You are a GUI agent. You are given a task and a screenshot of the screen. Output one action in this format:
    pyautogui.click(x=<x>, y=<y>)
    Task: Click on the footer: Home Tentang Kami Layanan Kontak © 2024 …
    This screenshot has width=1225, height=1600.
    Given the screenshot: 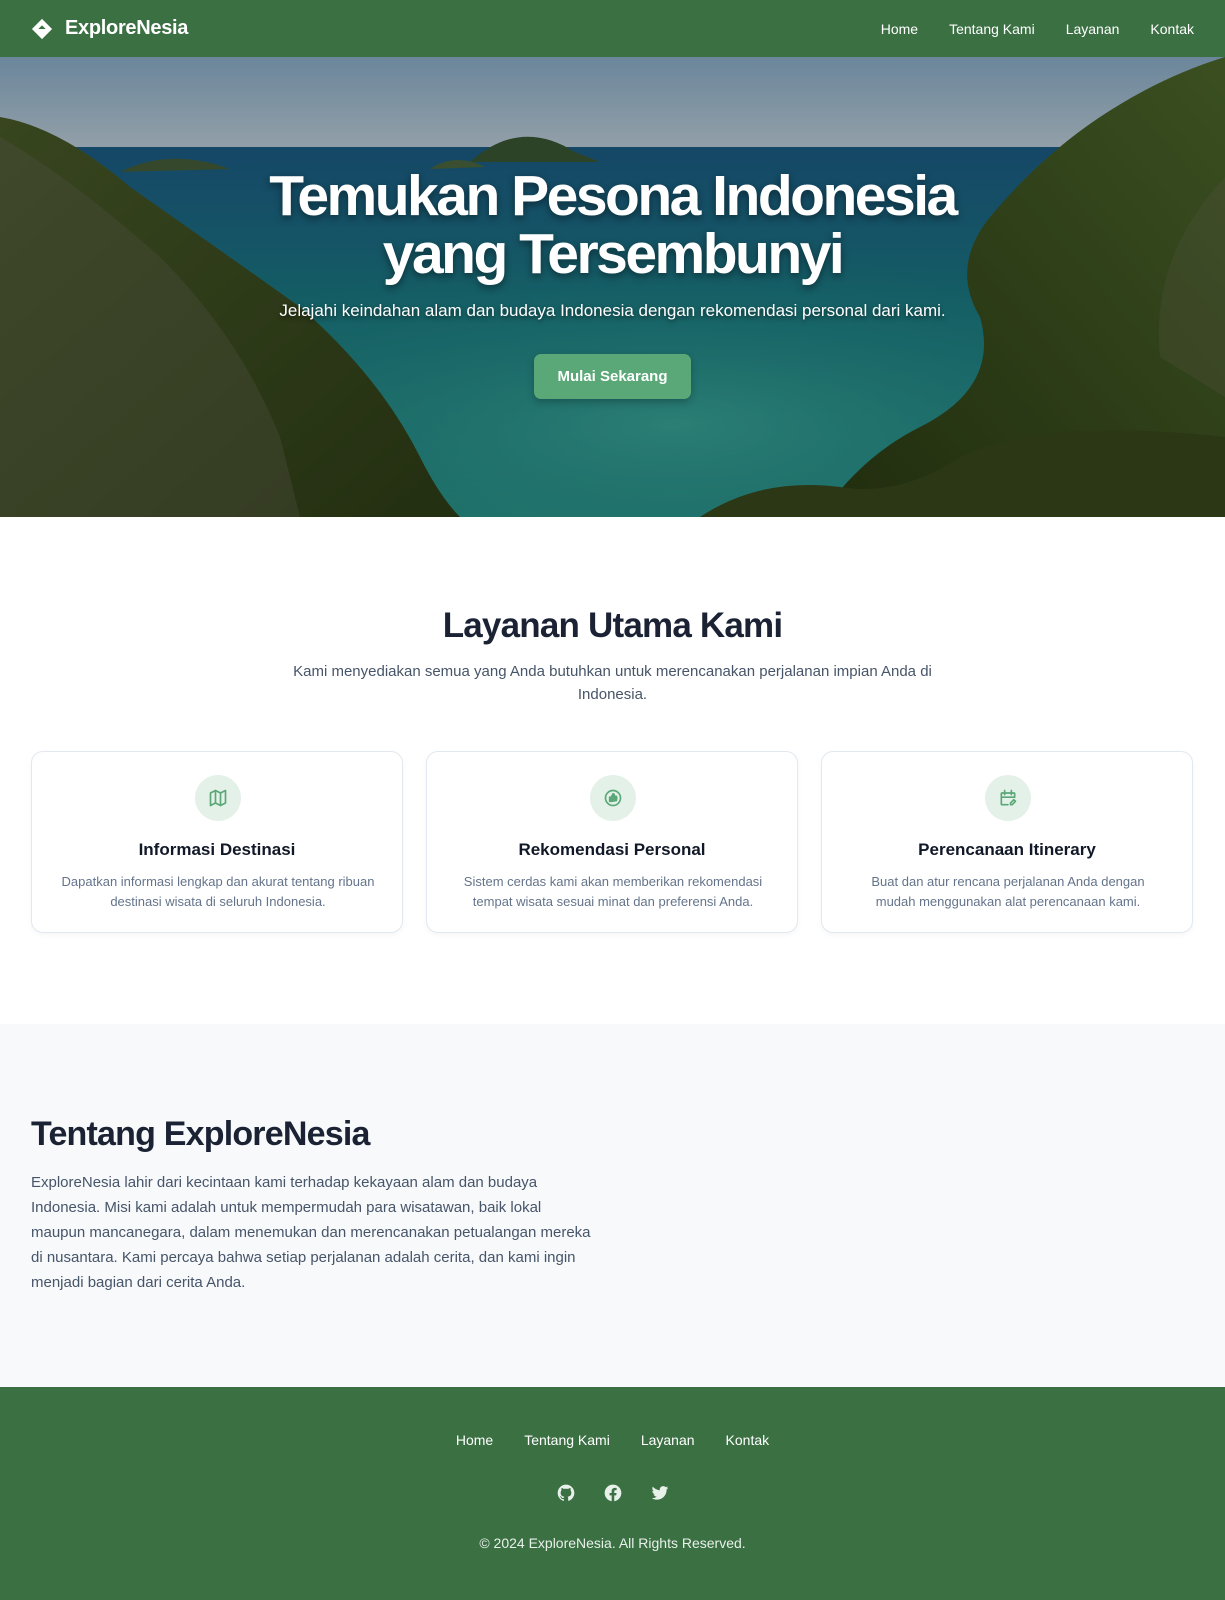 What is the action you would take?
    pyautogui.click(x=612, y=1493)
    